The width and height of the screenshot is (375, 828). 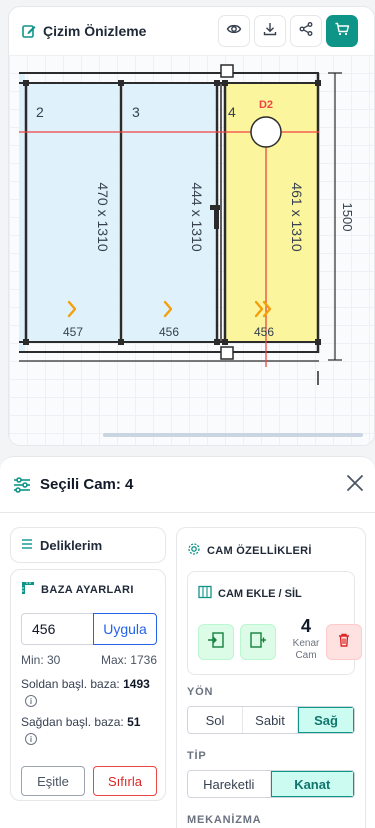 What do you see at coordinates (200, 692) in the screenshot?
I see `direction-label: YÖN` at bounding box center [200, 692].